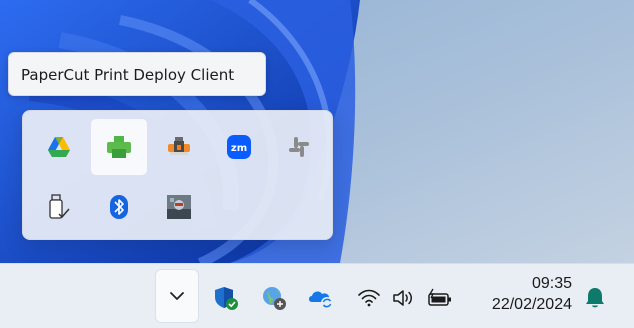  I want to click on usb-safely-remove-icon, so click(59, 206).